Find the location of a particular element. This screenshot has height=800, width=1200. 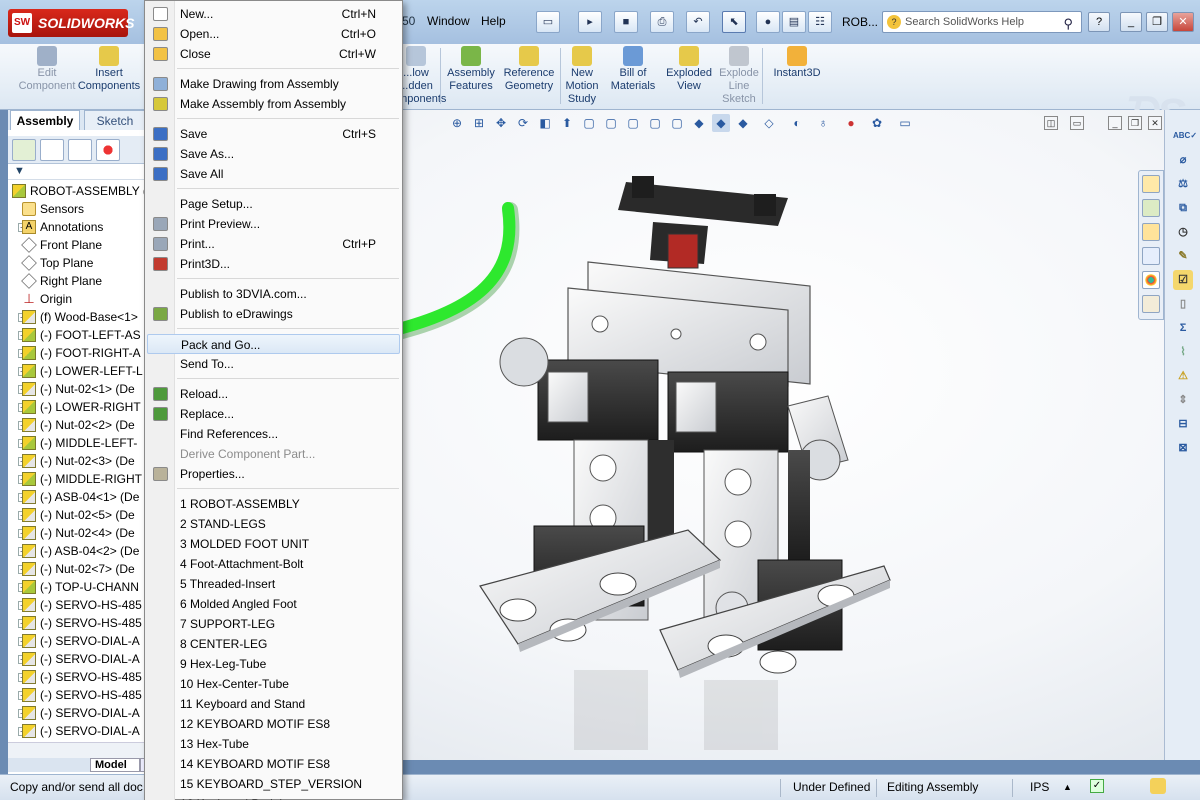

rebuild-icon: ● is located at coordinates (768, 22).